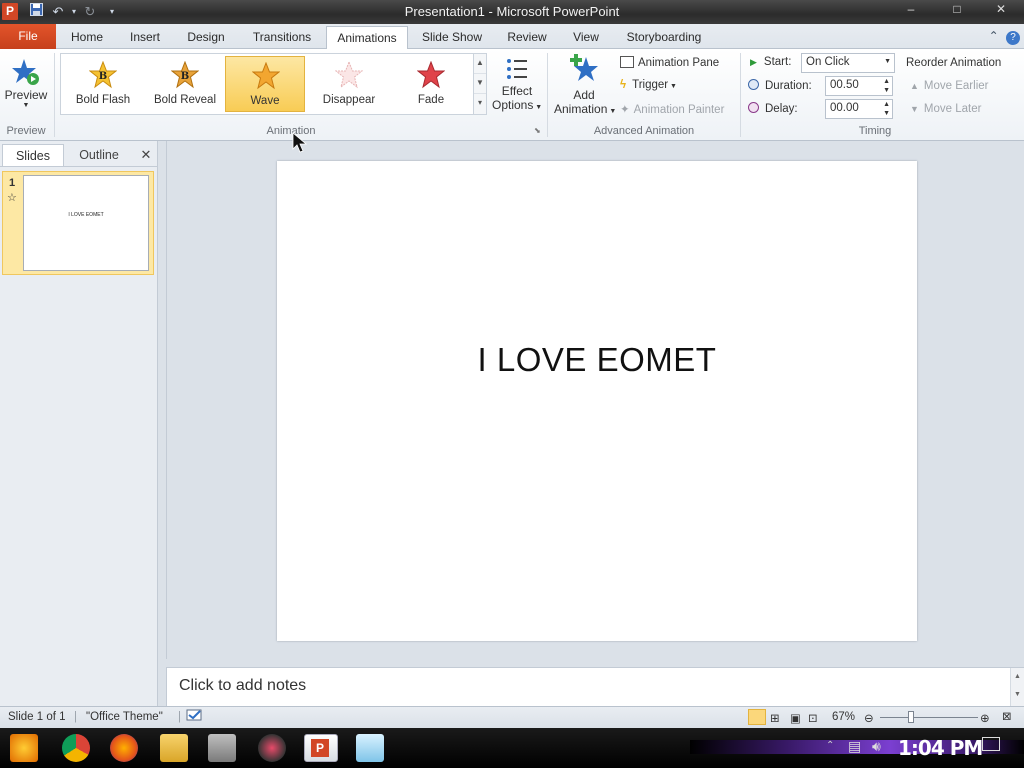 This screenshot has width=1024, height=768. I want to click on animation-wave: Wave, so click(265, 84).